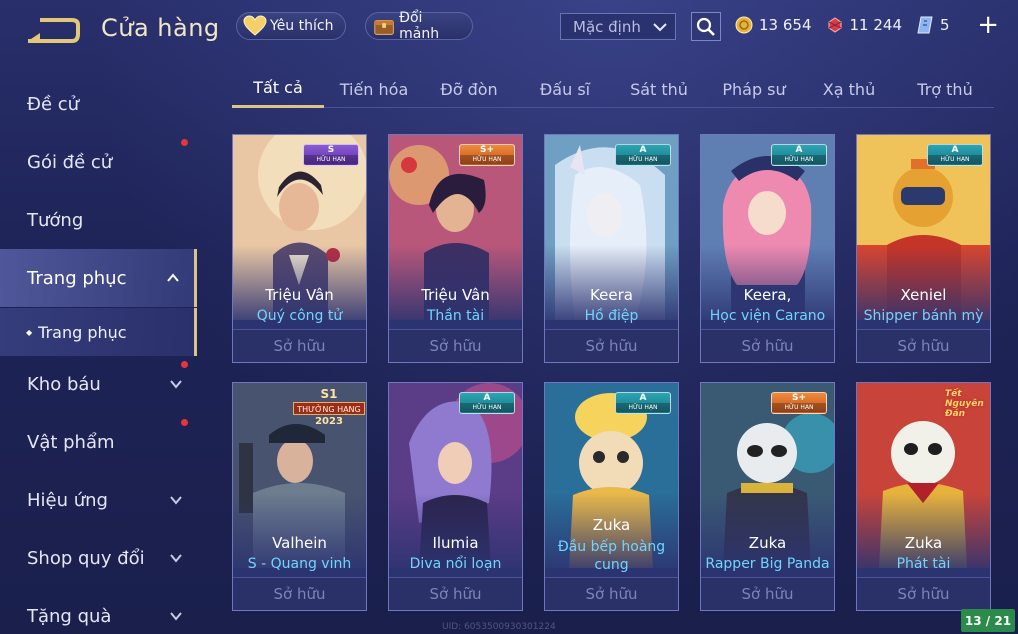  What do you see at coordinates (988, 620) in the screenshot?
I see `page-counter: 13 / 21` at bounding box center [988, 620].